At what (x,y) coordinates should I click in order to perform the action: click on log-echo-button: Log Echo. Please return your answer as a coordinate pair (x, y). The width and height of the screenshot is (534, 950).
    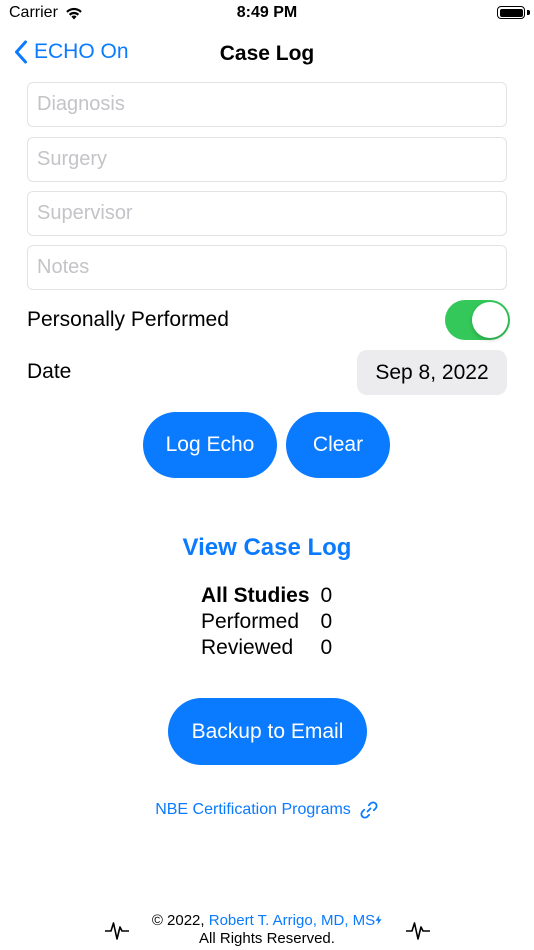
    Looking at the image, I should click on (210, 445).